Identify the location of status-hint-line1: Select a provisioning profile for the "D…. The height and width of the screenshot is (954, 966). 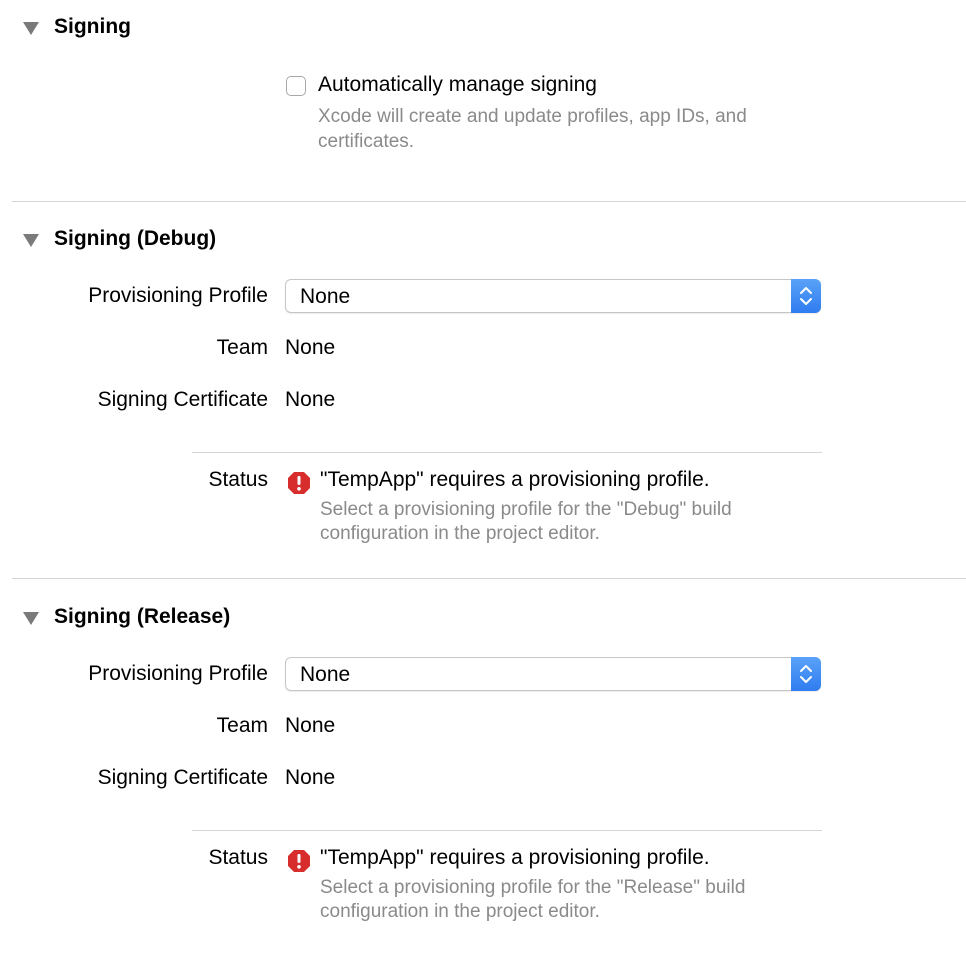
(526, 509).